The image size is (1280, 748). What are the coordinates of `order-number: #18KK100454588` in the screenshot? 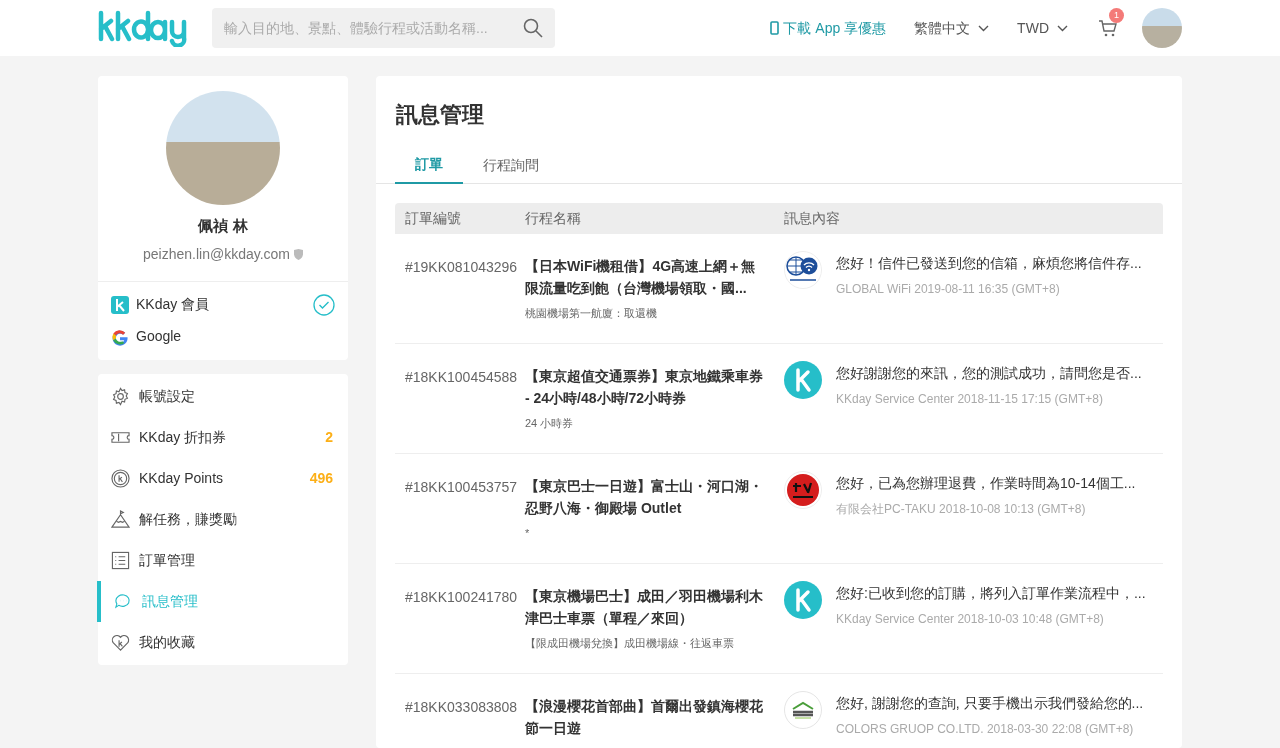 It's located at (461, 377).